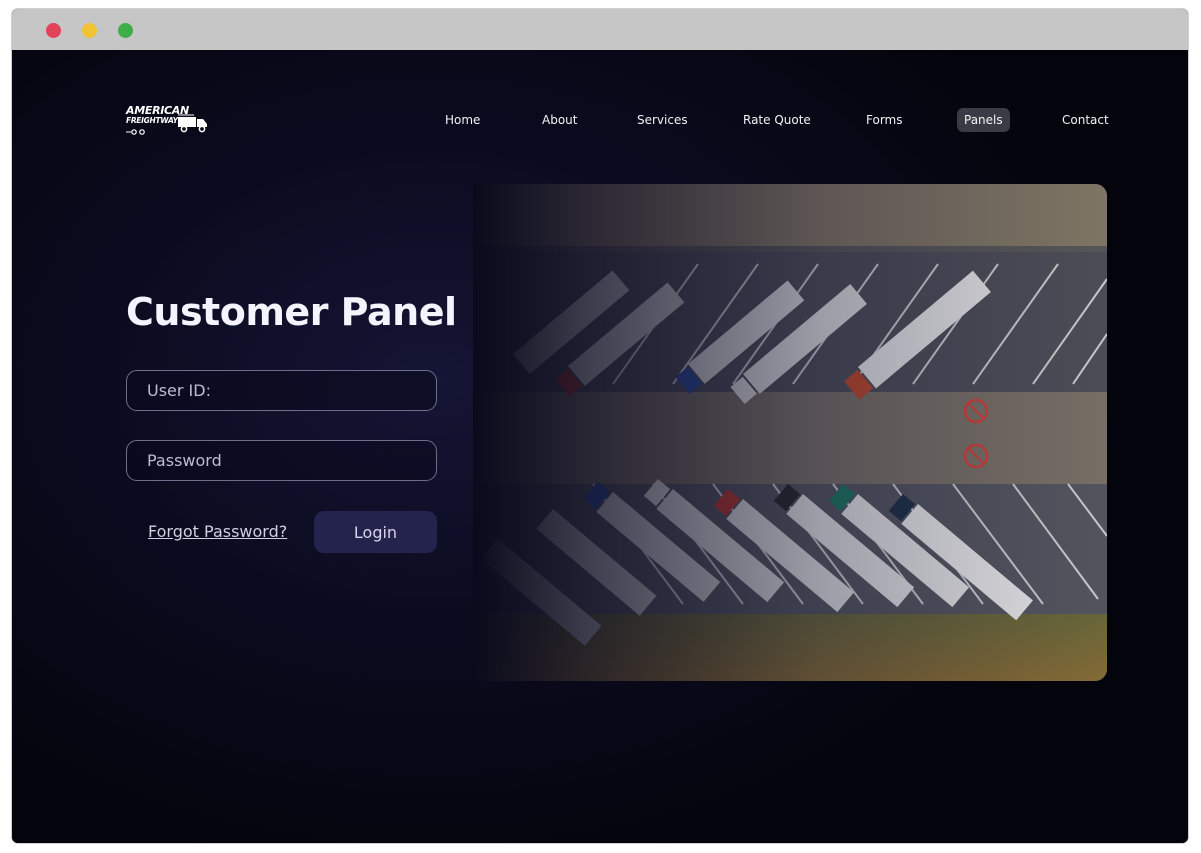 Image resolution: width=1201 pixels, height=853 pixels. Describe the element at coordinates (777, 120) in the screenshot. I see `nav-item-rate-quote: Rate Quote` at that location.